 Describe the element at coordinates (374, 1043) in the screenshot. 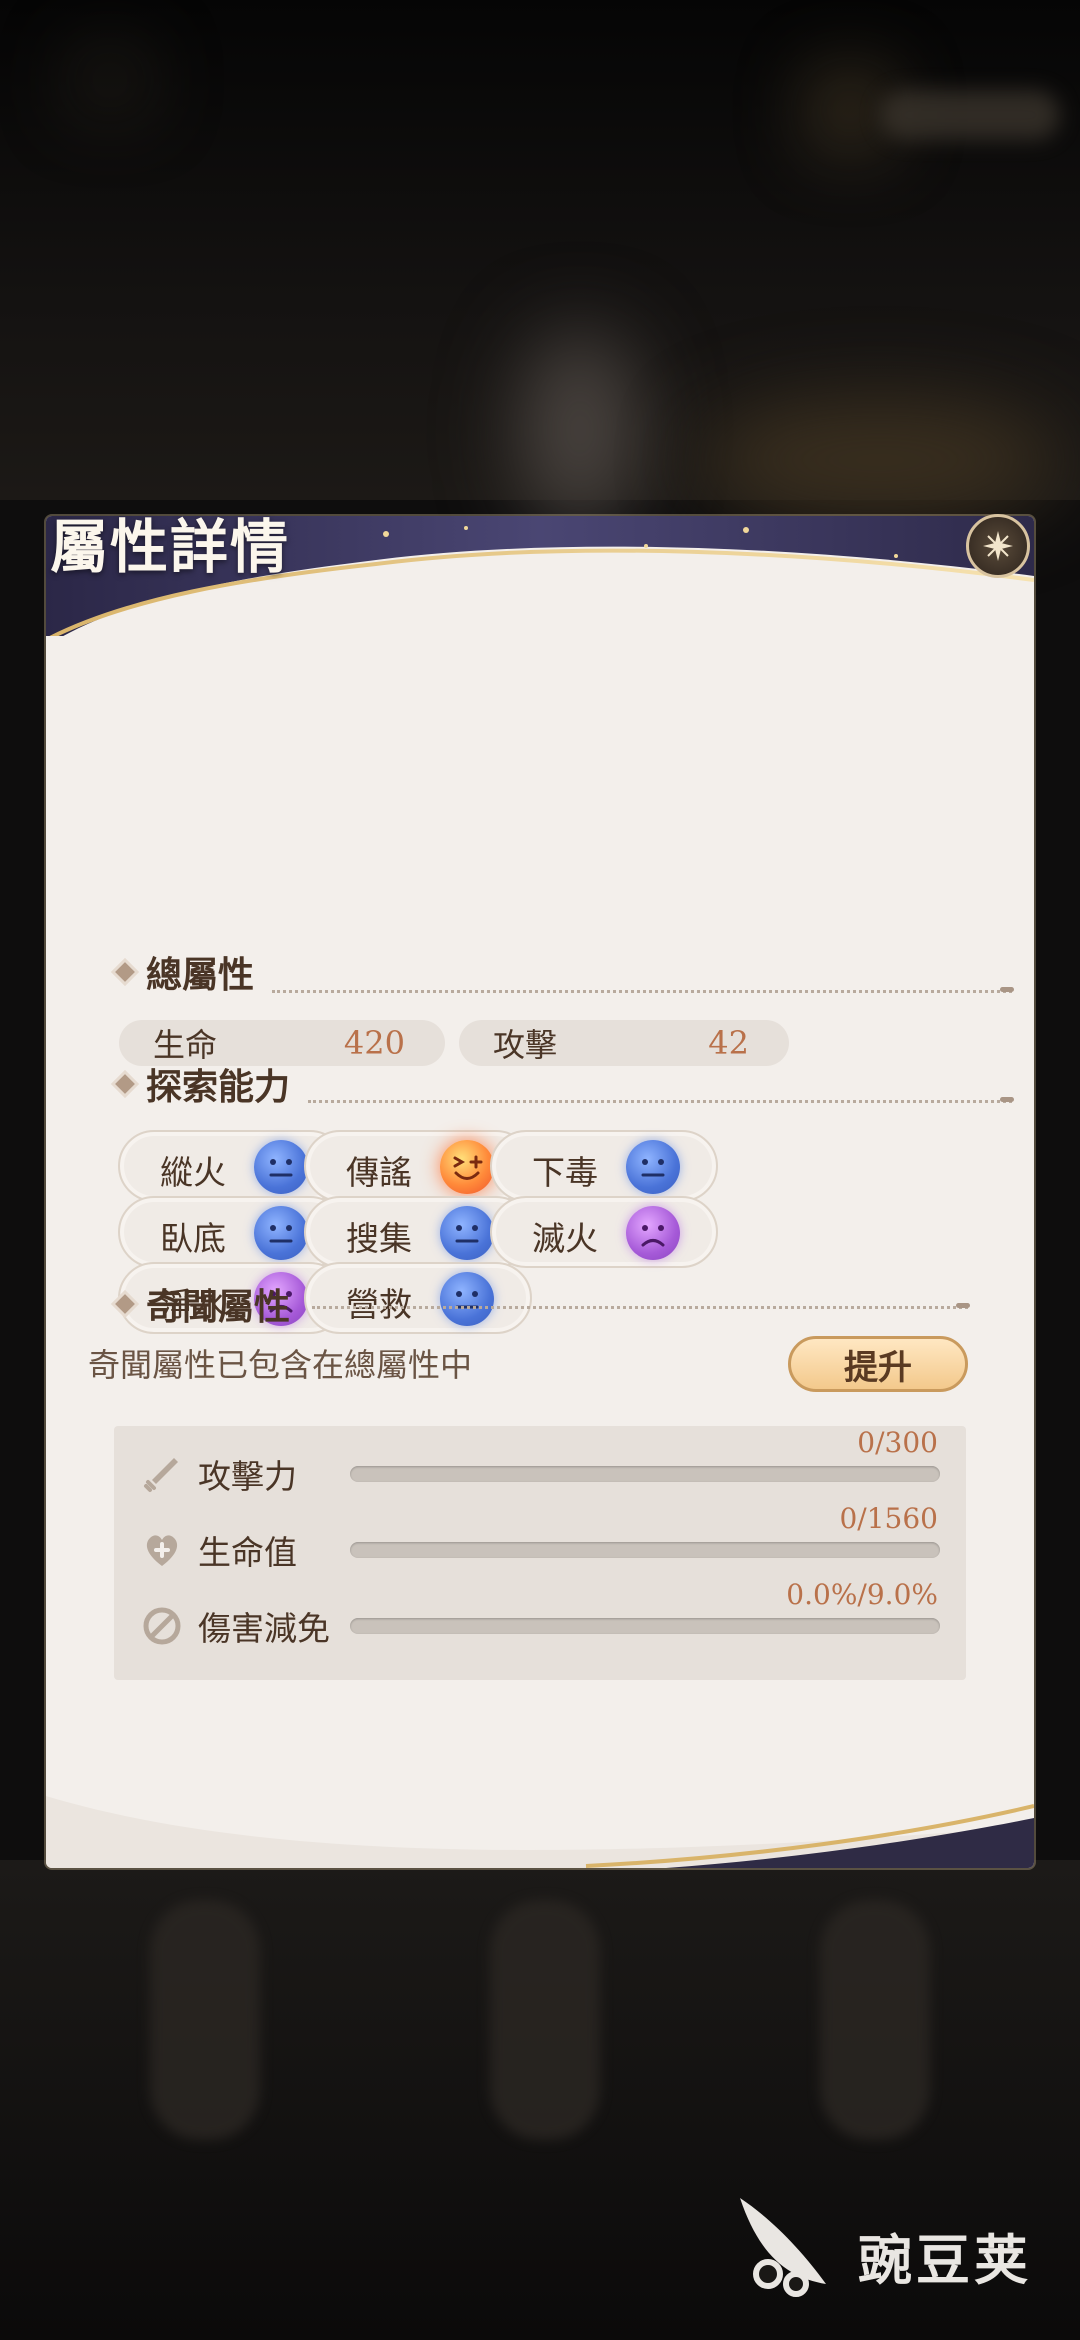

I see `stat-value: 420` at that location.